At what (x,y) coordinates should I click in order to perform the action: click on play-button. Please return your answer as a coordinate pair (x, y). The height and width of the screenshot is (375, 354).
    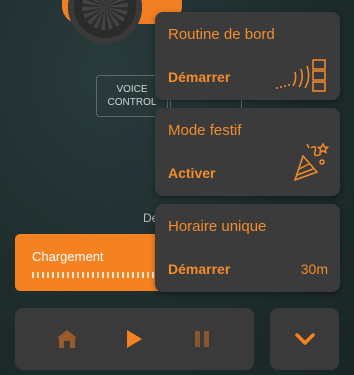
    Looking at the image, I should click on (134, 339).